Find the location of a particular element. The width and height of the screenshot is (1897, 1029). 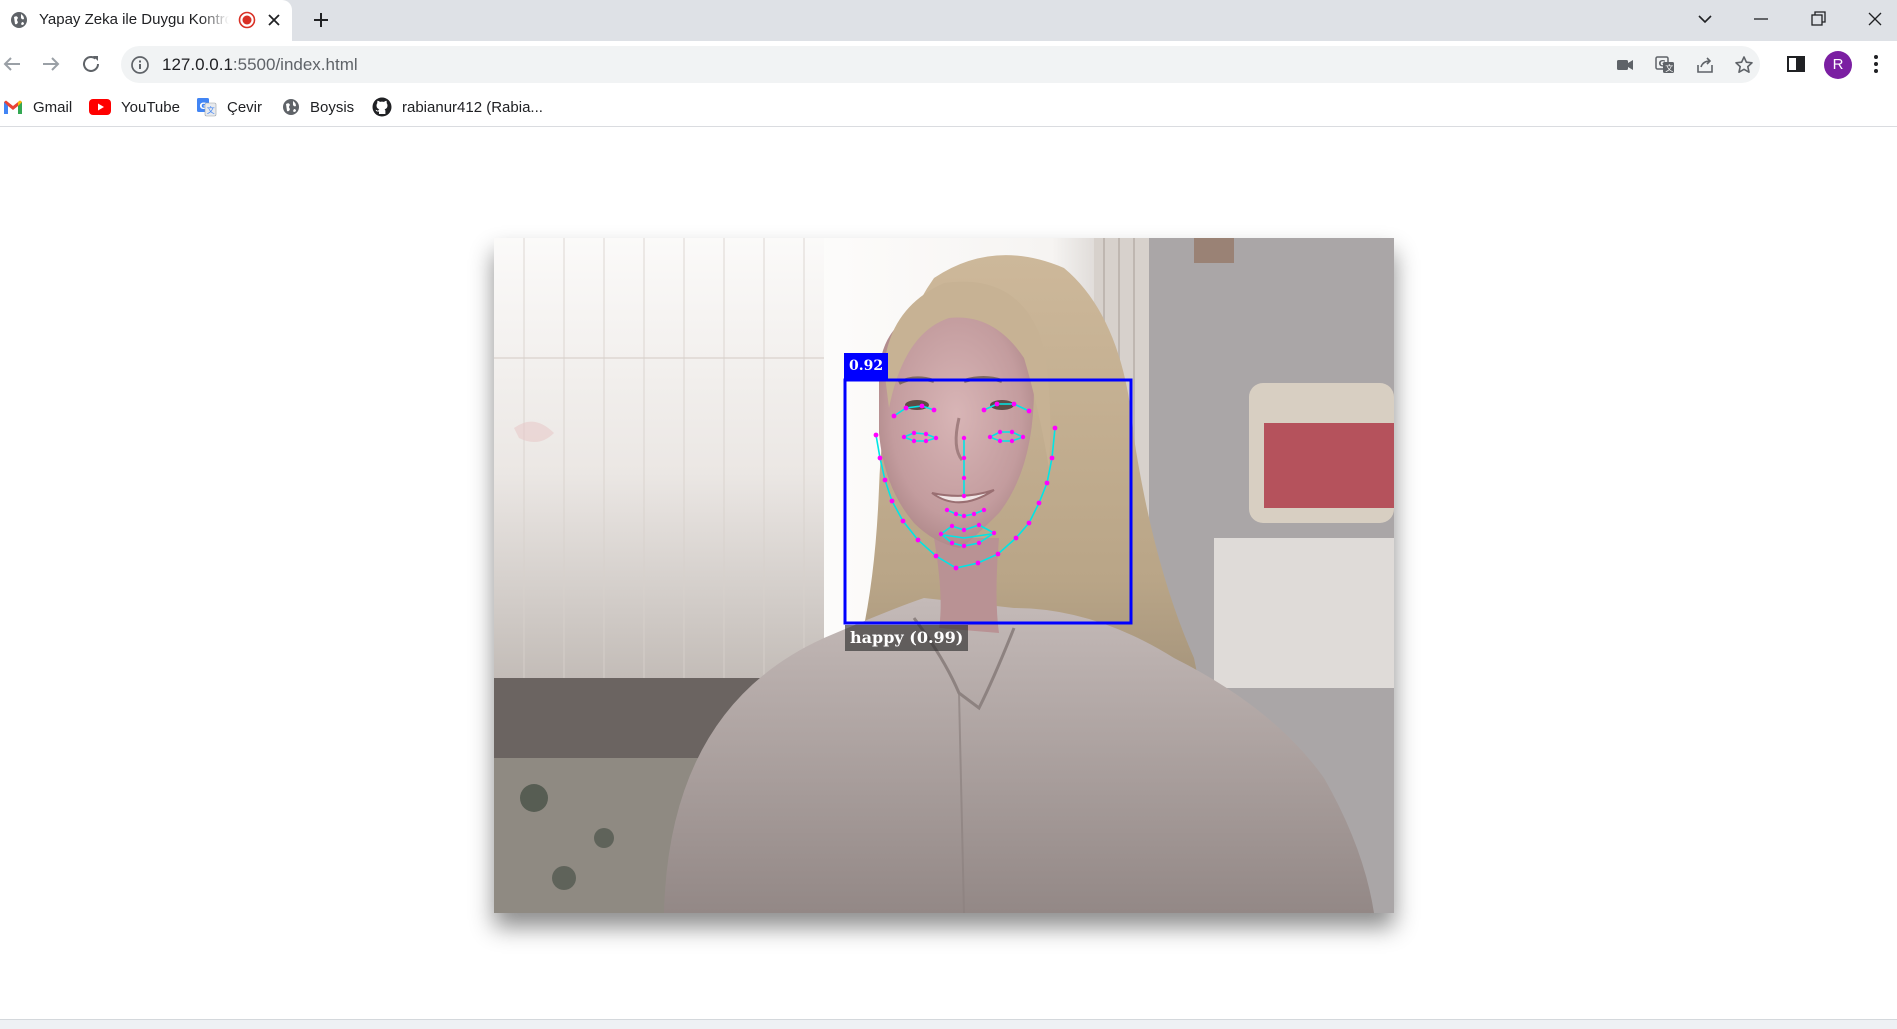

translate-icon: G 文 is located at coordinates (1665, 65).